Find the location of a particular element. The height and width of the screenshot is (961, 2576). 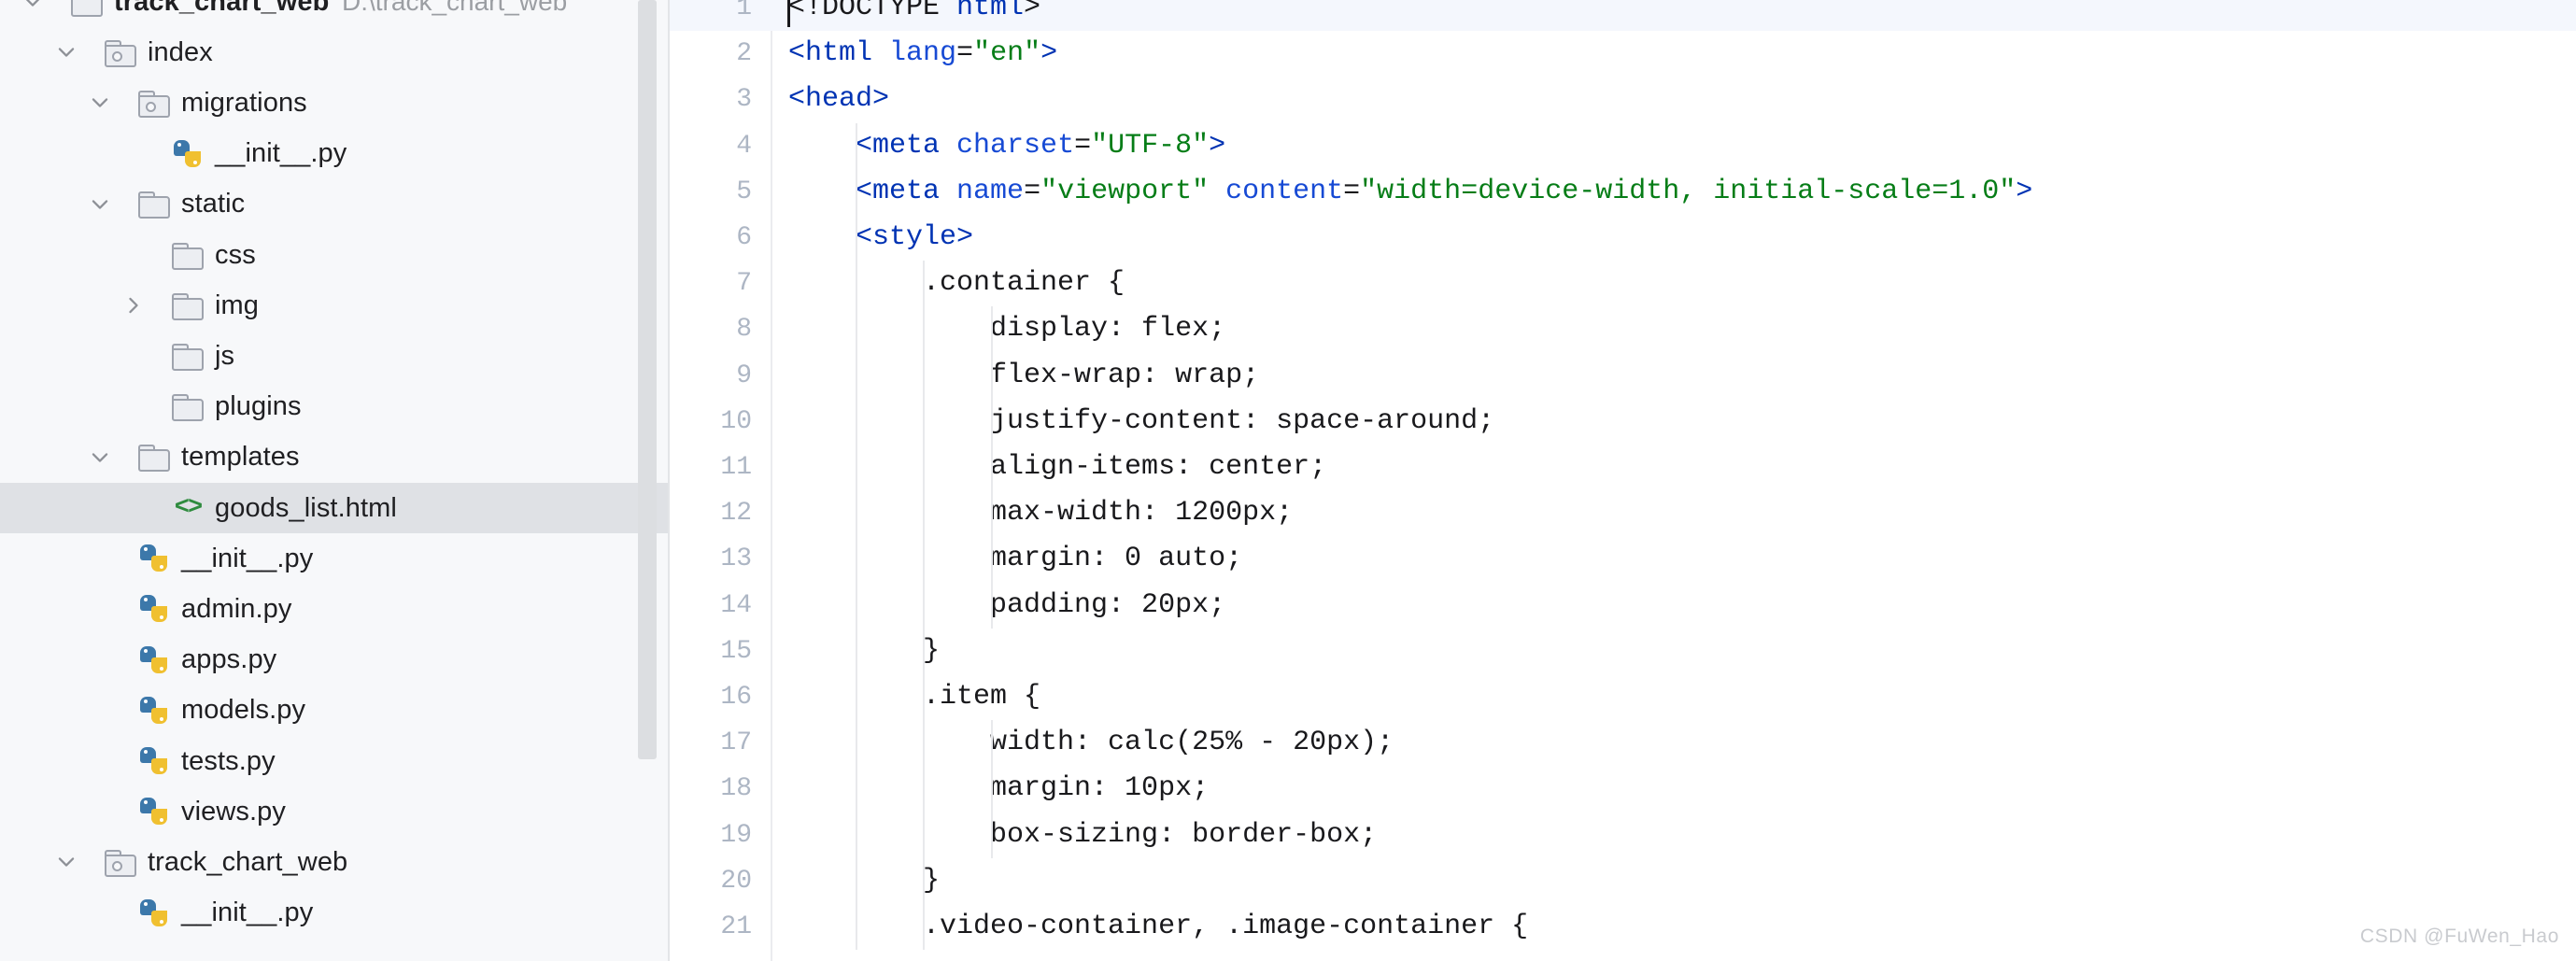

code-token-plain: justify-content: space-around; is located at coordinates (1141, 420).